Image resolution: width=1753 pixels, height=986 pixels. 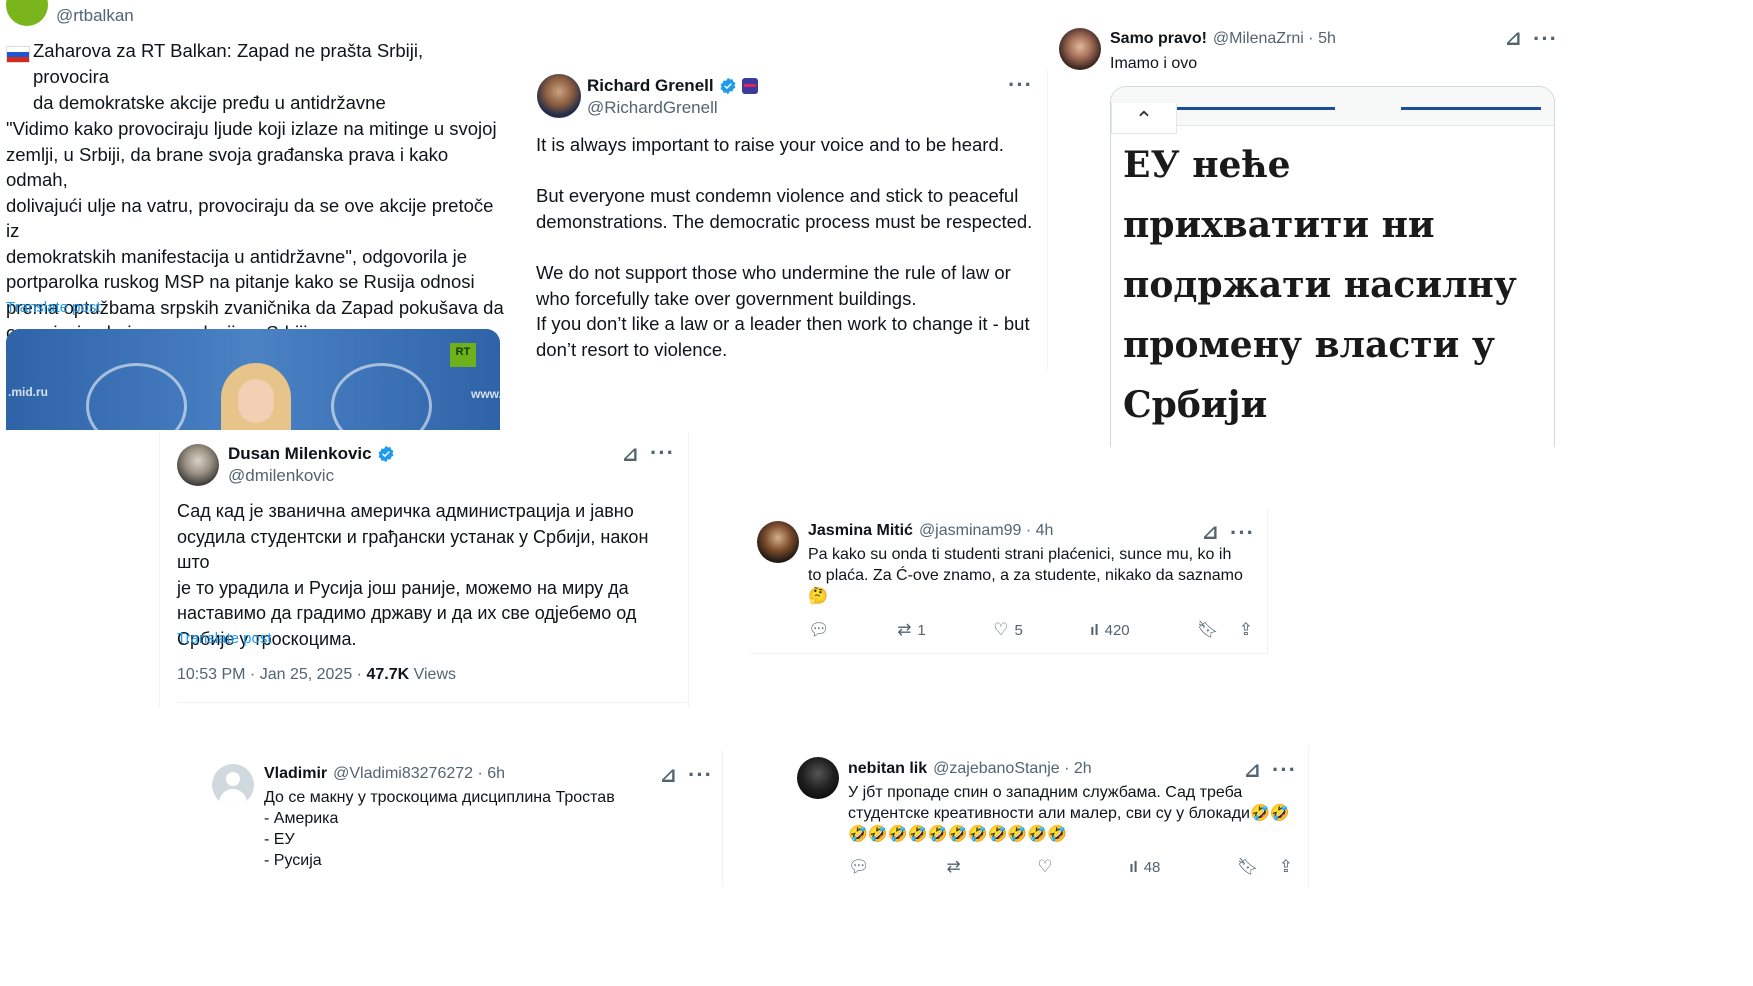 What do you see at coordinates (1152, 867) in the screenshot?
I see `views-count: 48` at bounding box center [1152, 867].